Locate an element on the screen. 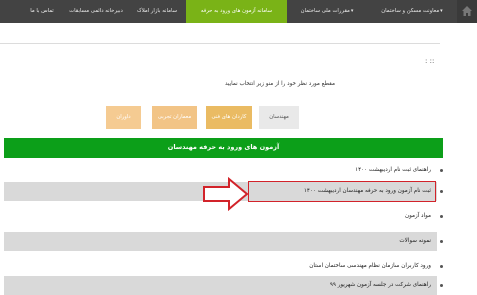 This screenshot has width=477, height=295. tab-engineers: مهندسان is located at coordinates (279, 117).